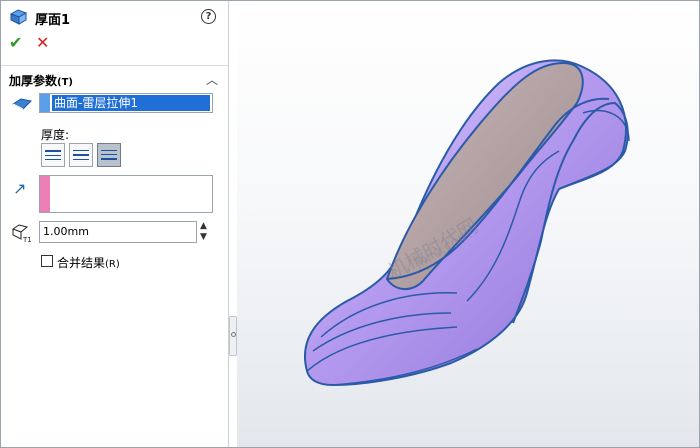  I want to click on feature-title: 厚面1, so click(53, 20).